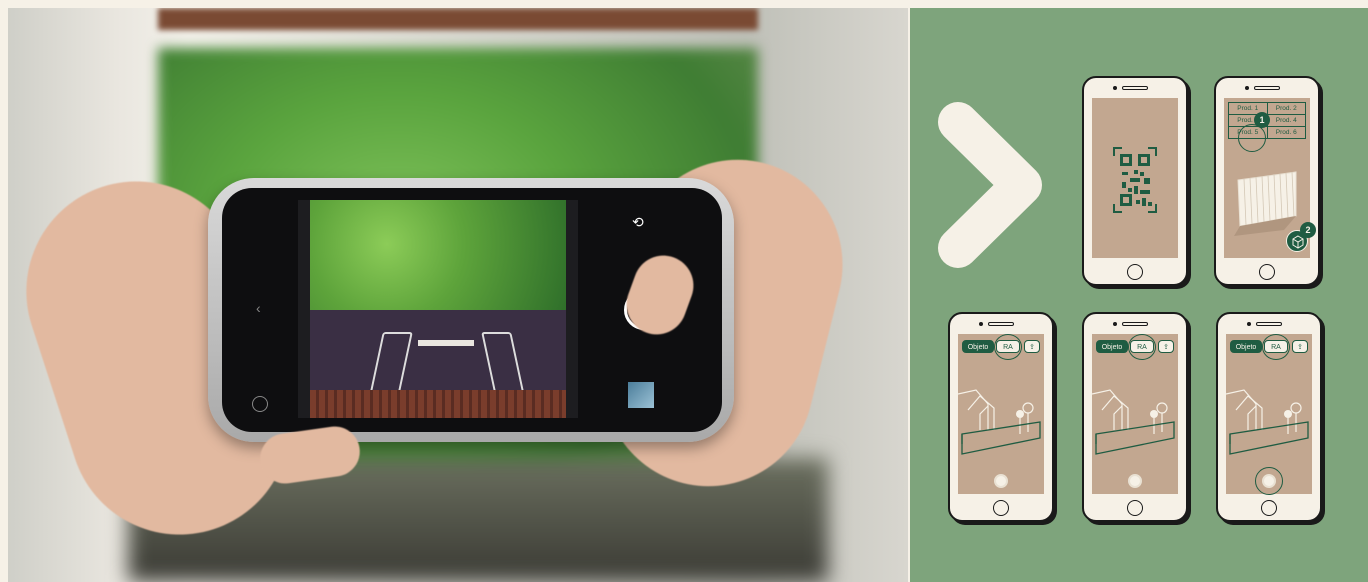 The height and width of the screenshot is (582, 1368). Describe the element at coordinates (446, 343) in the screenshot. I see `viewfinder-table` at that location.